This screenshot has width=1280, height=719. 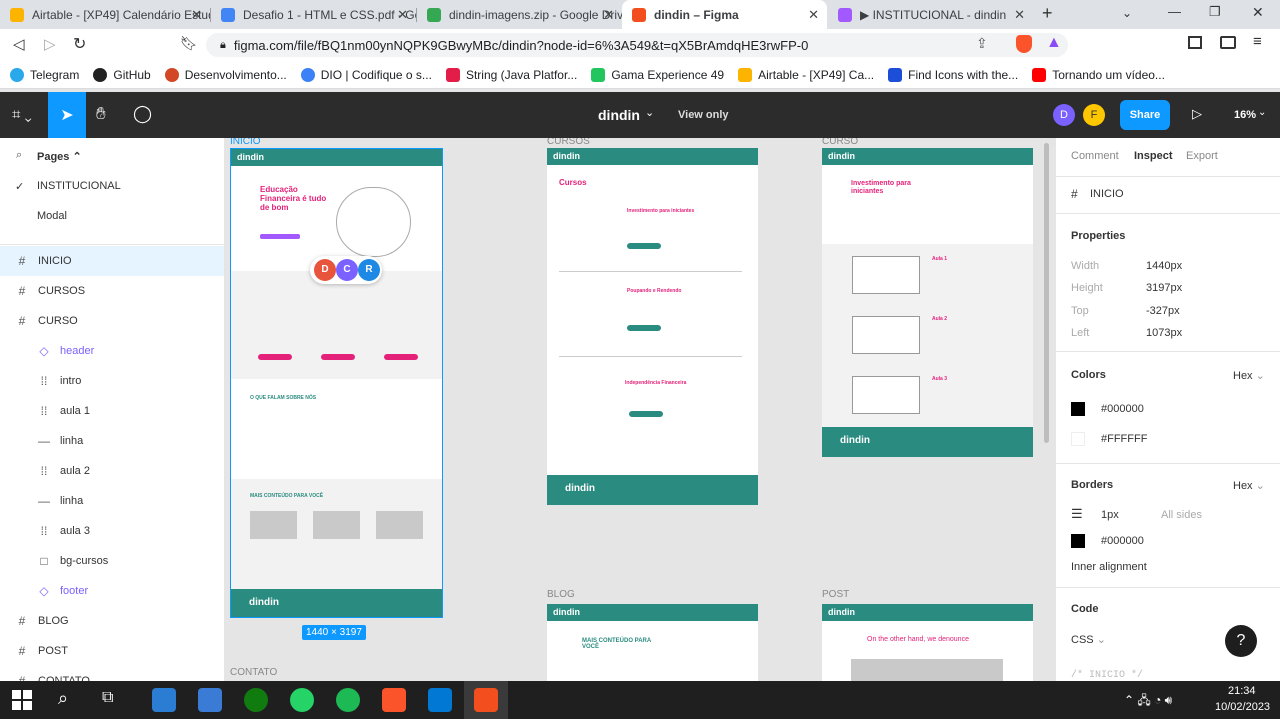 I want to click on tab-inspect: Inspect, so click(x=1153, y=156).